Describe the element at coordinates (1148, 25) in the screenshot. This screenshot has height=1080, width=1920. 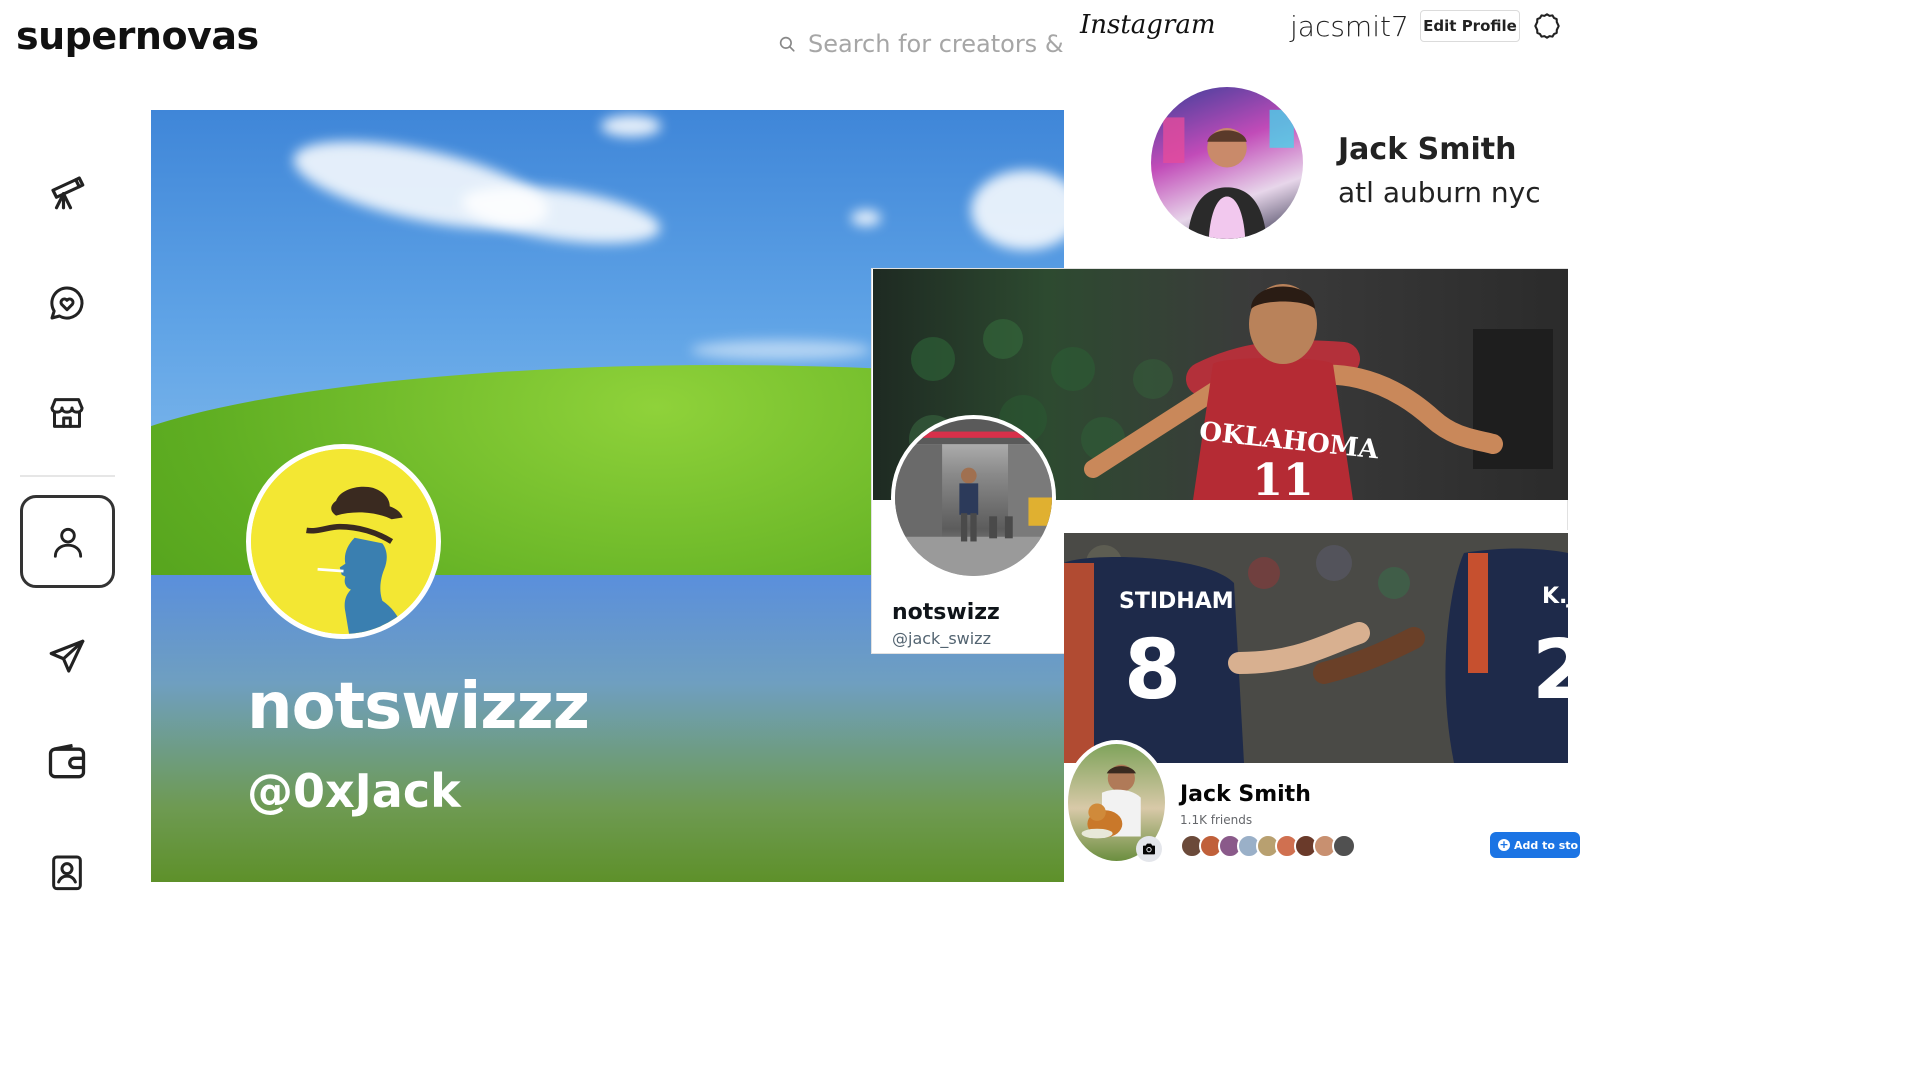
I see `instagram-logo: Instagram` at that location.